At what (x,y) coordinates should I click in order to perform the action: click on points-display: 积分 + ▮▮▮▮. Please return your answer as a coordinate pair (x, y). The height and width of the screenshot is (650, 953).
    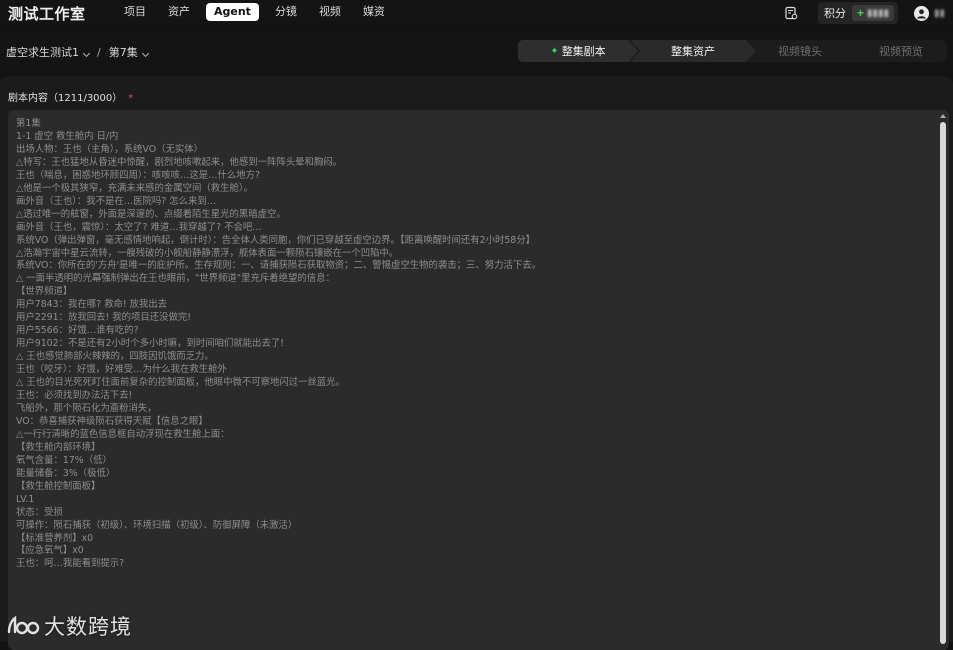
    Looking at the image, I should click on (857, 13).